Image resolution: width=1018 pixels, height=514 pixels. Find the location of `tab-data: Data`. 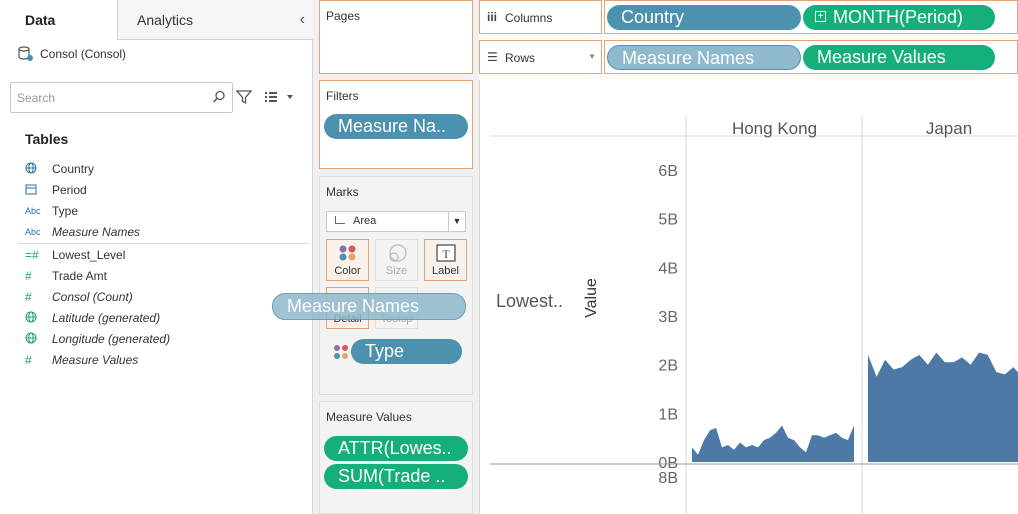

tab-data: Data is located at coordinates (59, 20).